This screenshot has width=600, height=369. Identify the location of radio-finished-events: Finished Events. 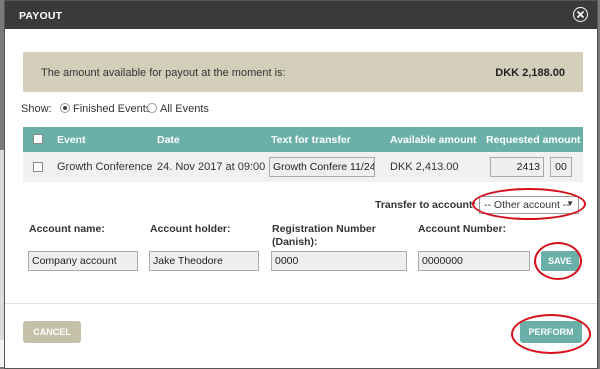
(105, 109).